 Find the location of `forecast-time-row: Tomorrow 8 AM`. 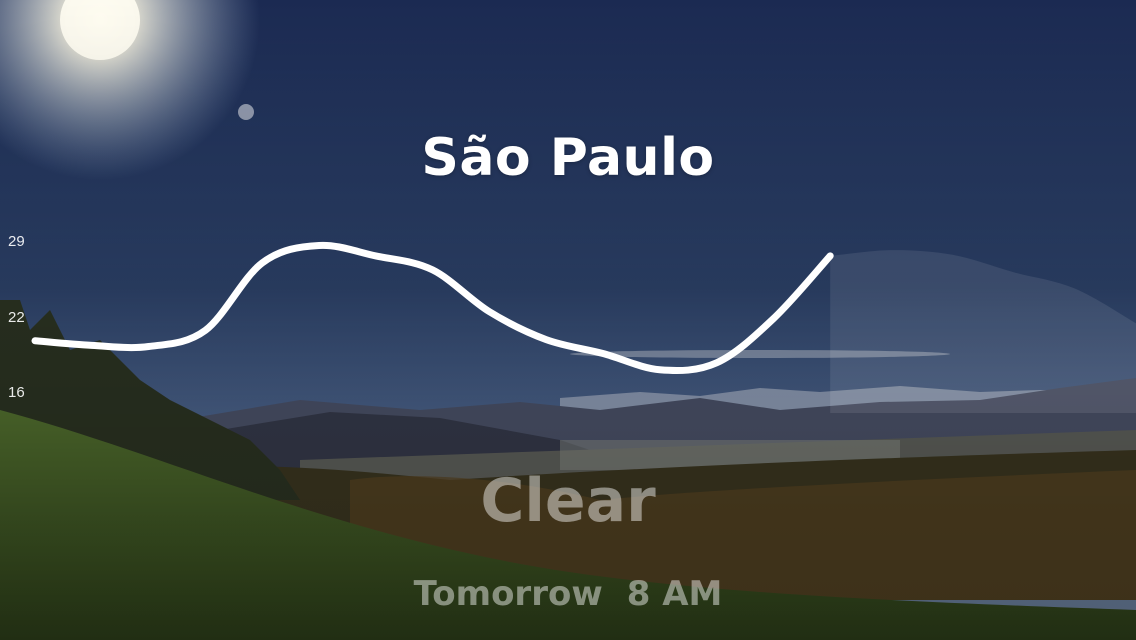

forecast-time-row: Tomorrow 8 AM is located at coordinates (568, 594).